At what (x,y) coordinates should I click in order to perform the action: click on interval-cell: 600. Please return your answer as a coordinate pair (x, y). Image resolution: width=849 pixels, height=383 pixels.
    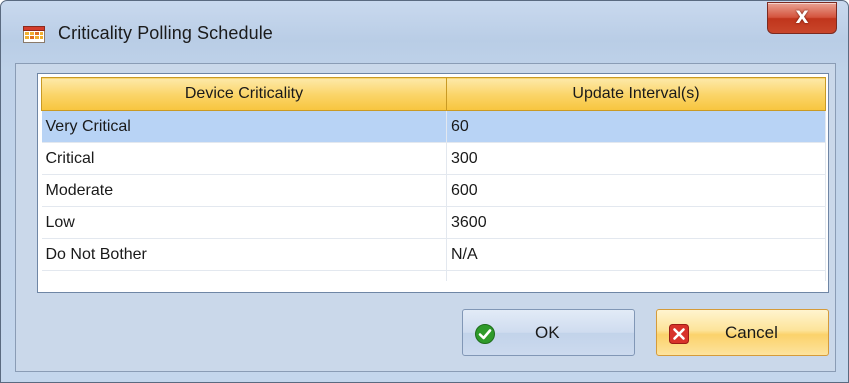
    Looking at the image, I should click on (636, 190).